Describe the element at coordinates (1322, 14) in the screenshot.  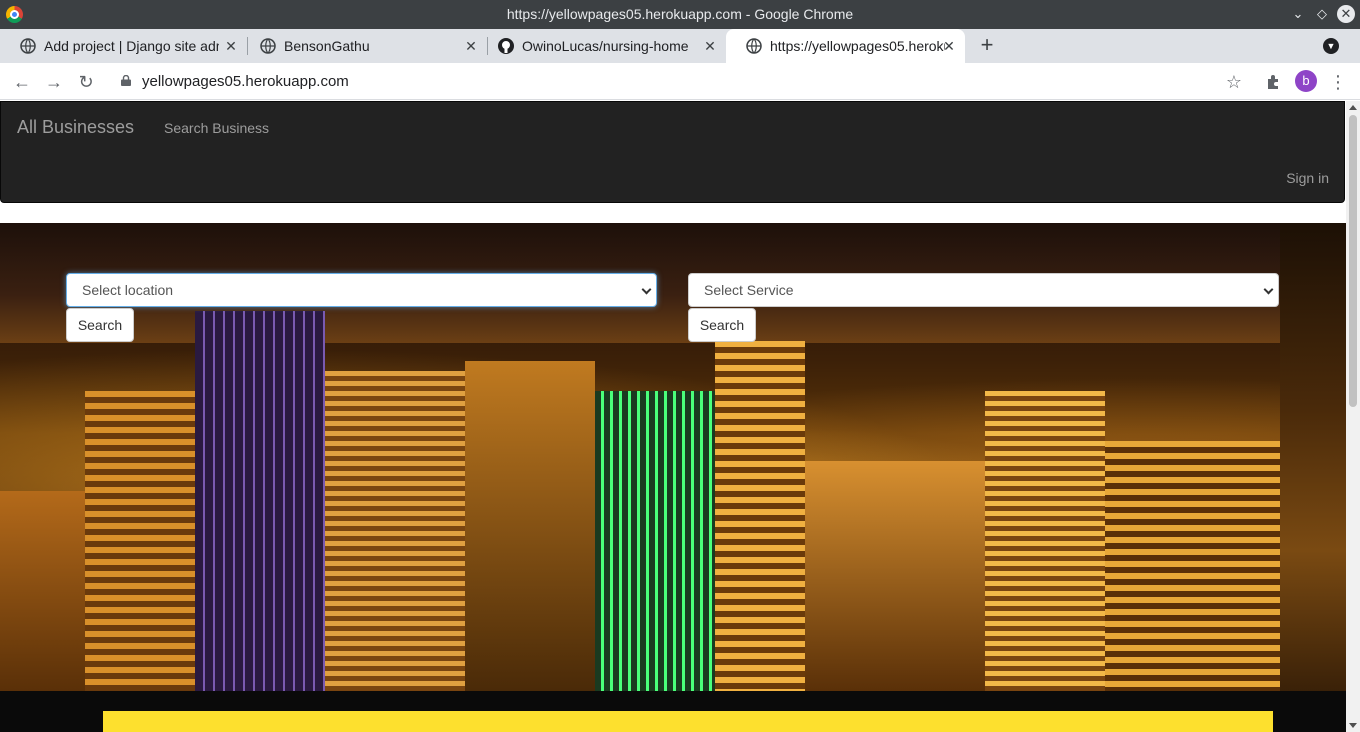
I see `maximize-icon: ◇` at that location.